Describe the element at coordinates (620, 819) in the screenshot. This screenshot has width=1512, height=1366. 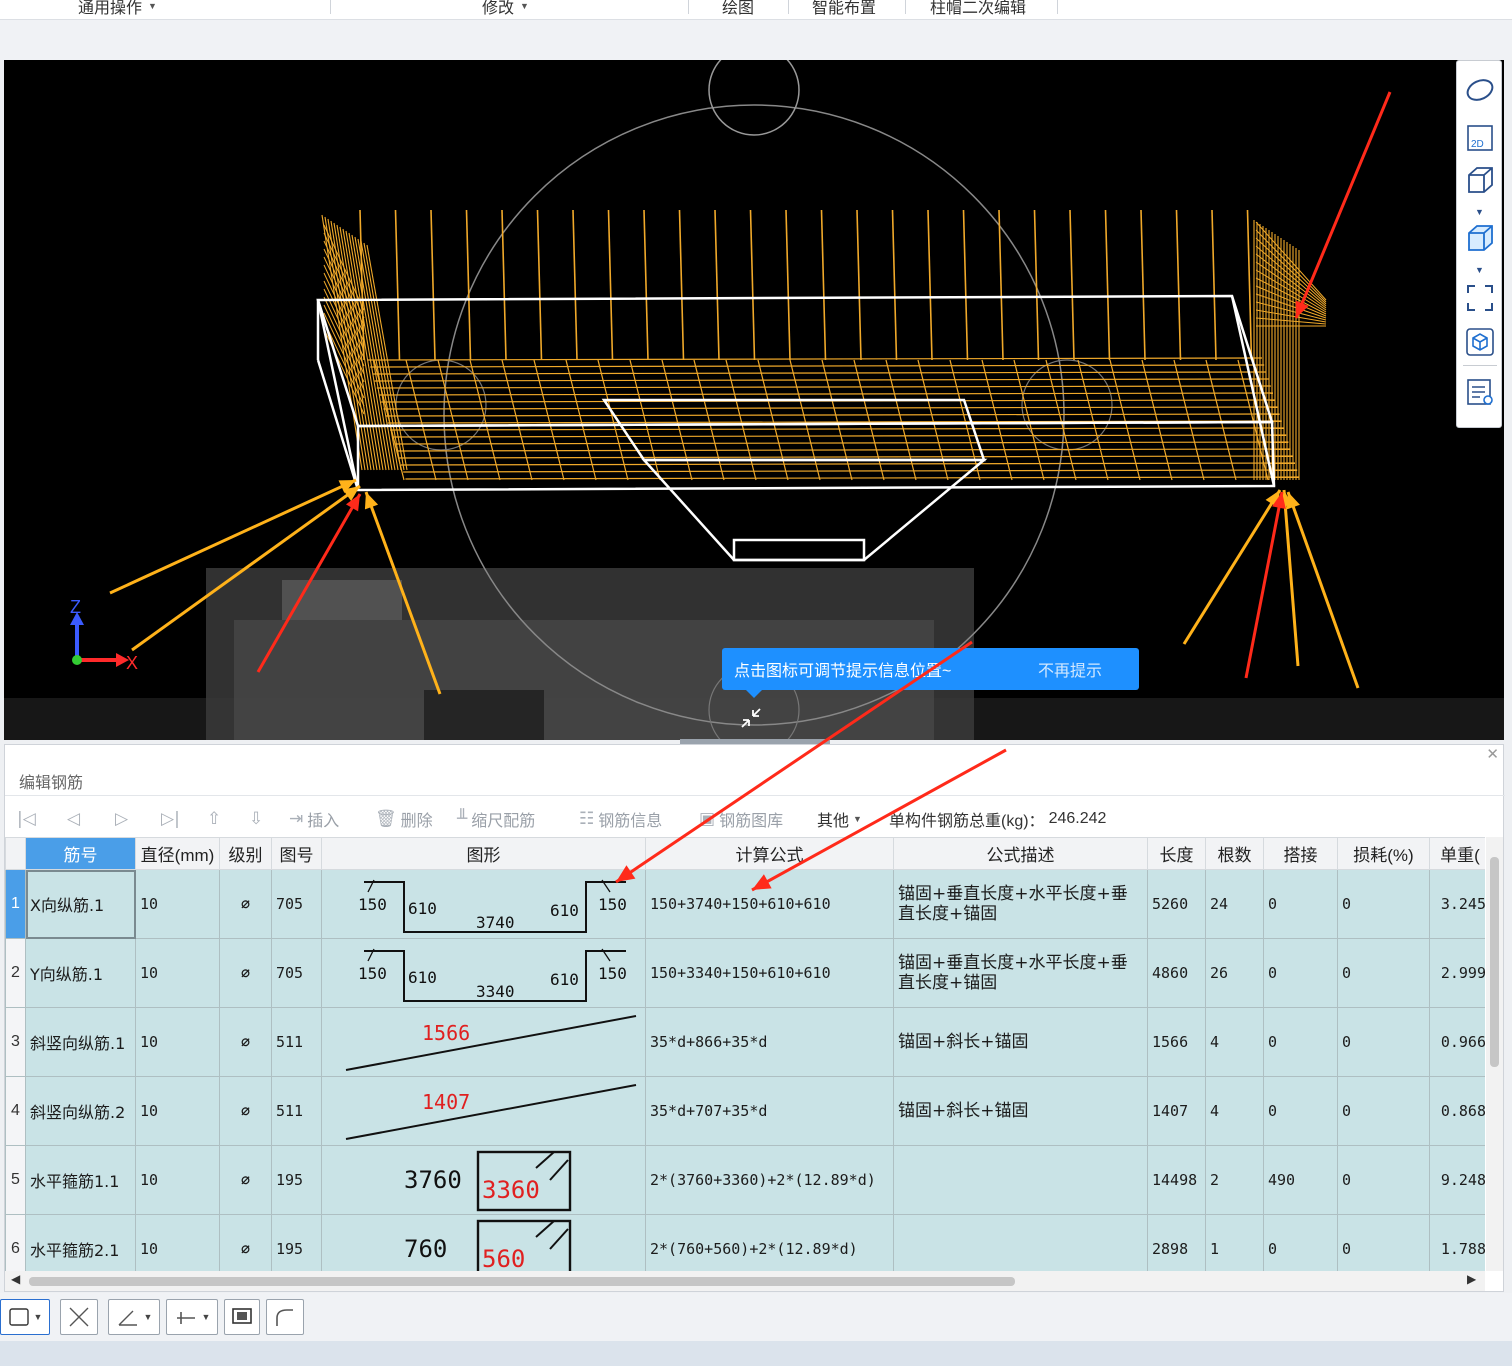
I see `rebar-info-button: ☷ 钢筋信息` at that location.